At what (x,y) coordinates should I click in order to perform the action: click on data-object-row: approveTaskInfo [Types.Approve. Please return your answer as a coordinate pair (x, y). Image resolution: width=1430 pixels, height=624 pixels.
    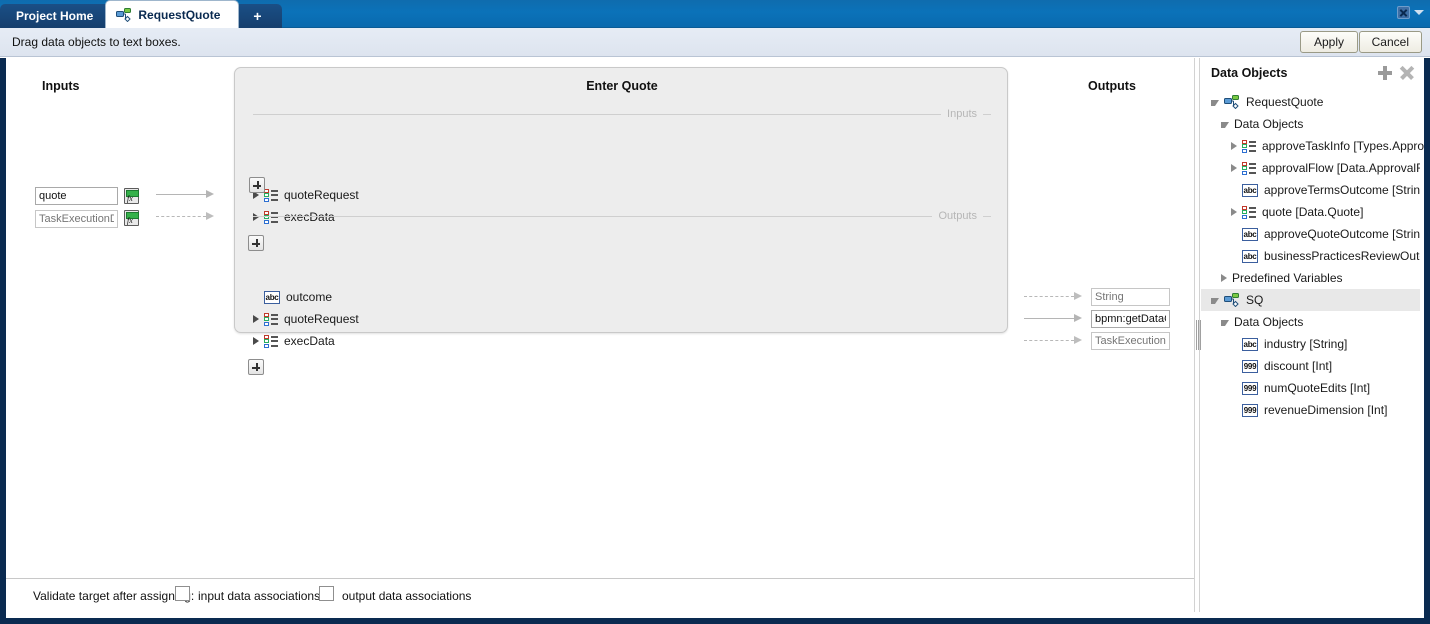
    Looking at the image, I should click on (1312, 146).